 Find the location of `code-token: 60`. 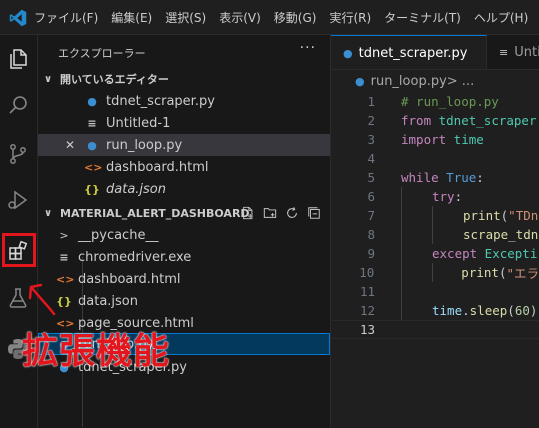

code-token: 60 is located at coordinates (522, 310).